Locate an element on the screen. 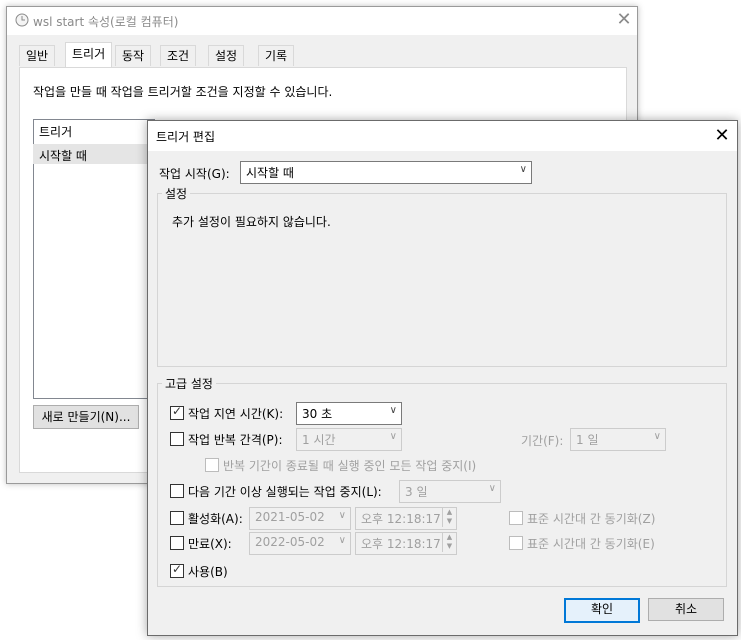 This screenshot has width=741, height=640. stop-longer-select: 3 일 ∨ is located at coordinates (450, 491).